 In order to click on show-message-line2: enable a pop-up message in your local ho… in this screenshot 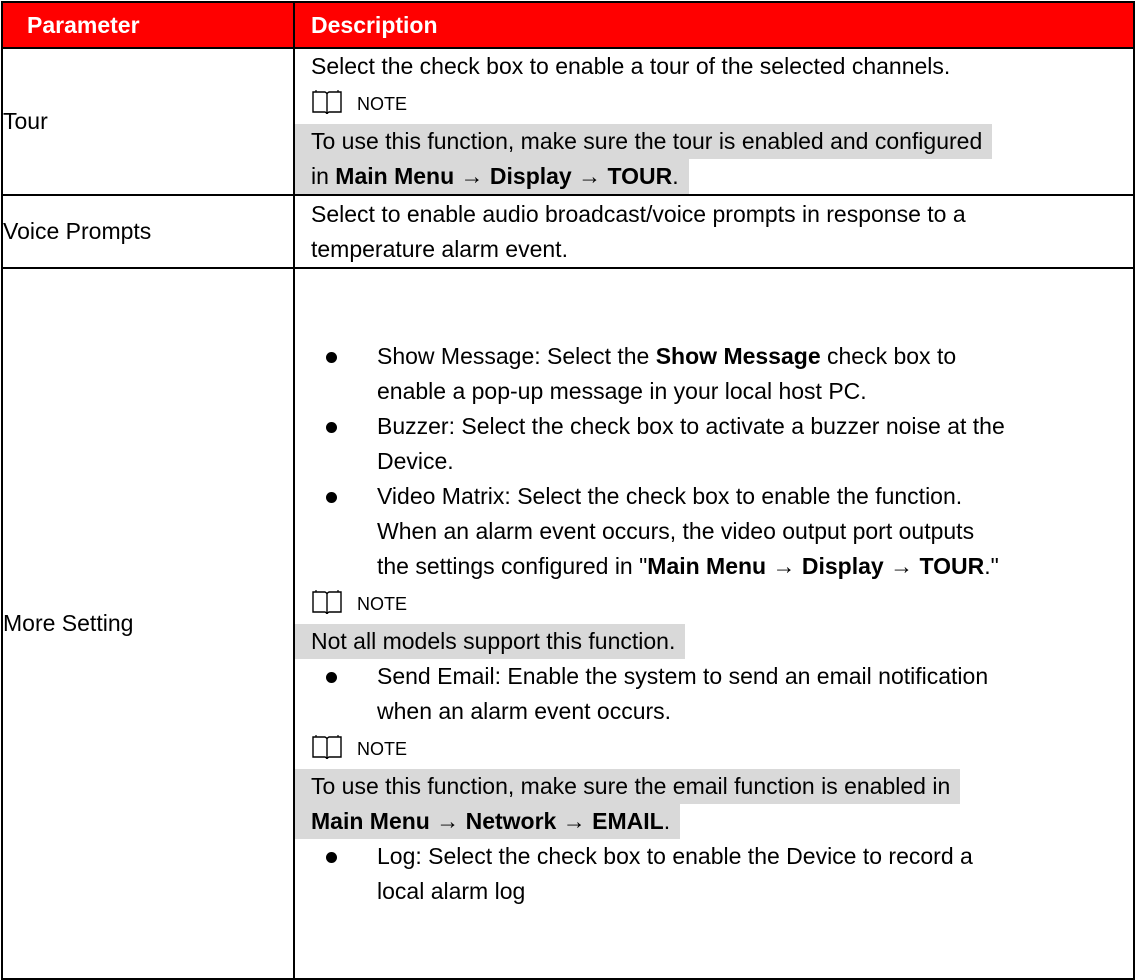, I will do `click(622, 390)`.